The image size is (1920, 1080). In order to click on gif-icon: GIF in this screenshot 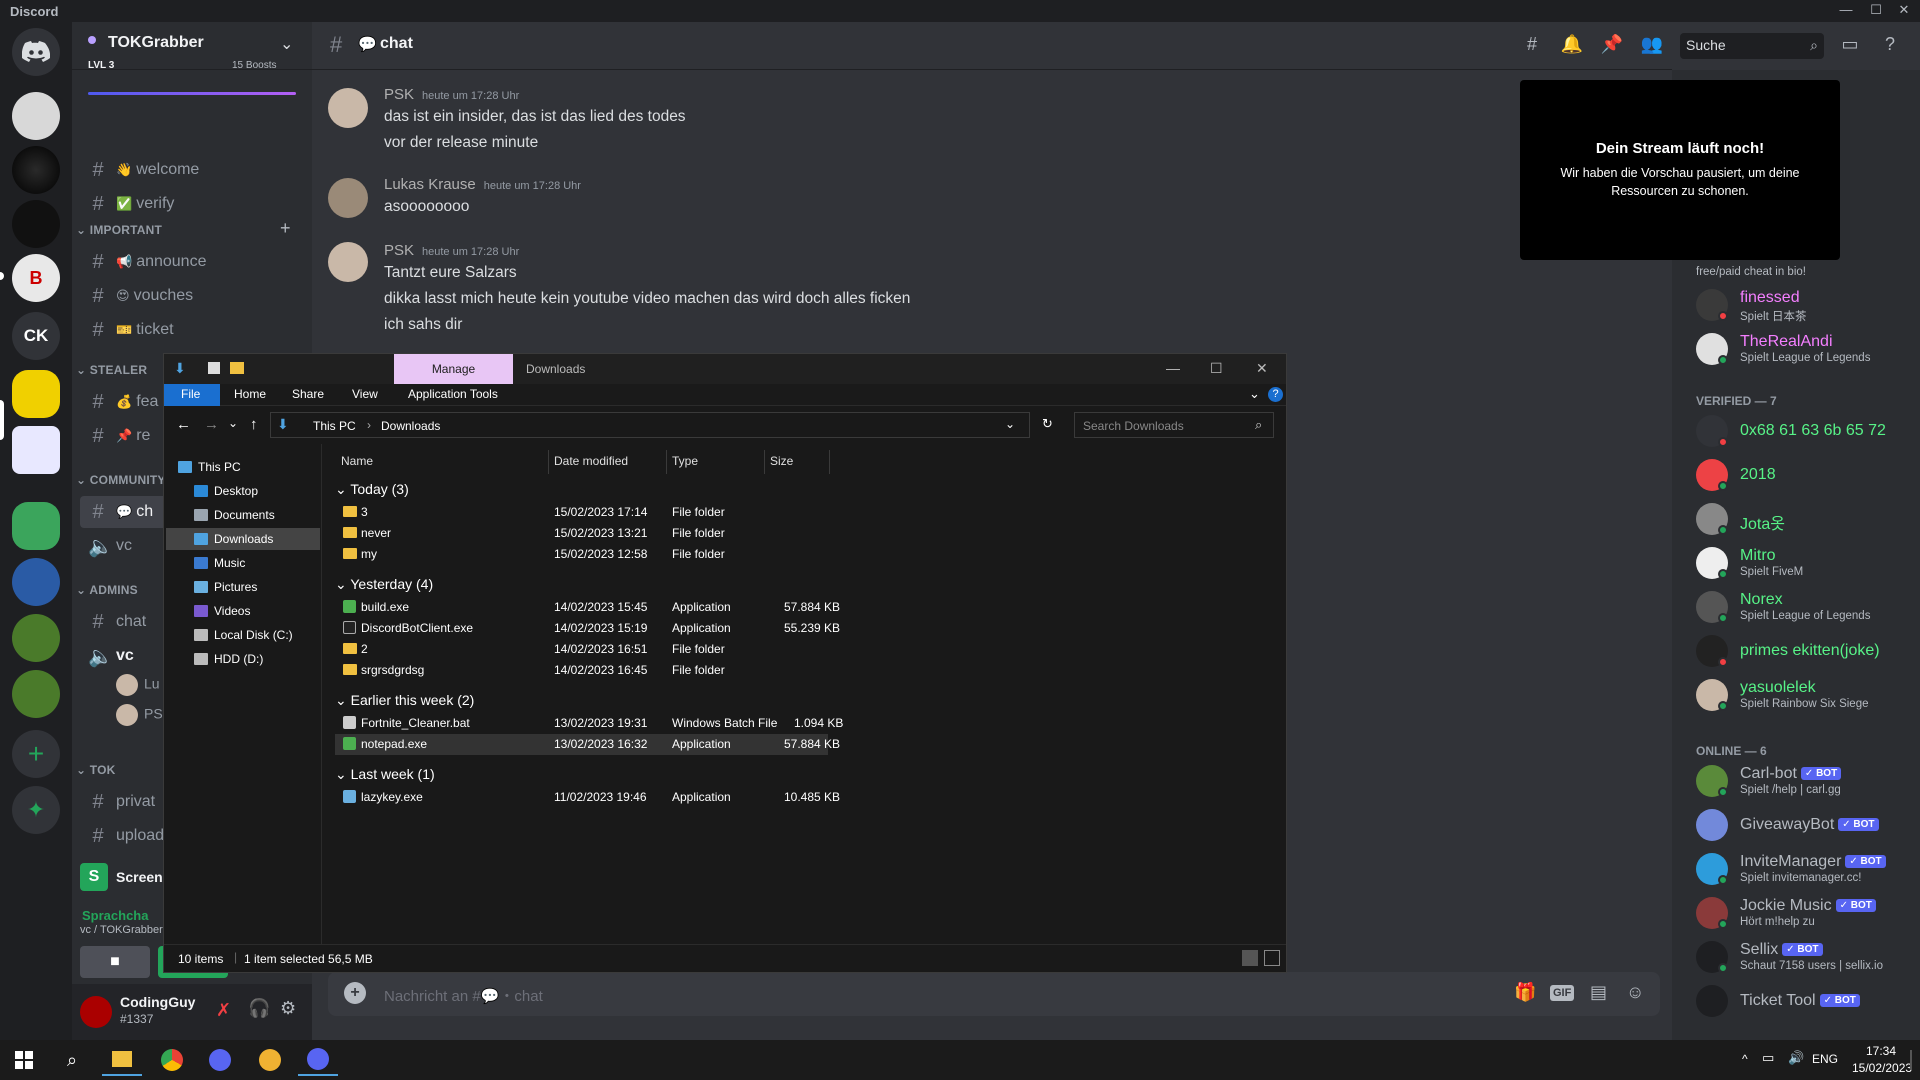, I will do `click(1562, 993)`.